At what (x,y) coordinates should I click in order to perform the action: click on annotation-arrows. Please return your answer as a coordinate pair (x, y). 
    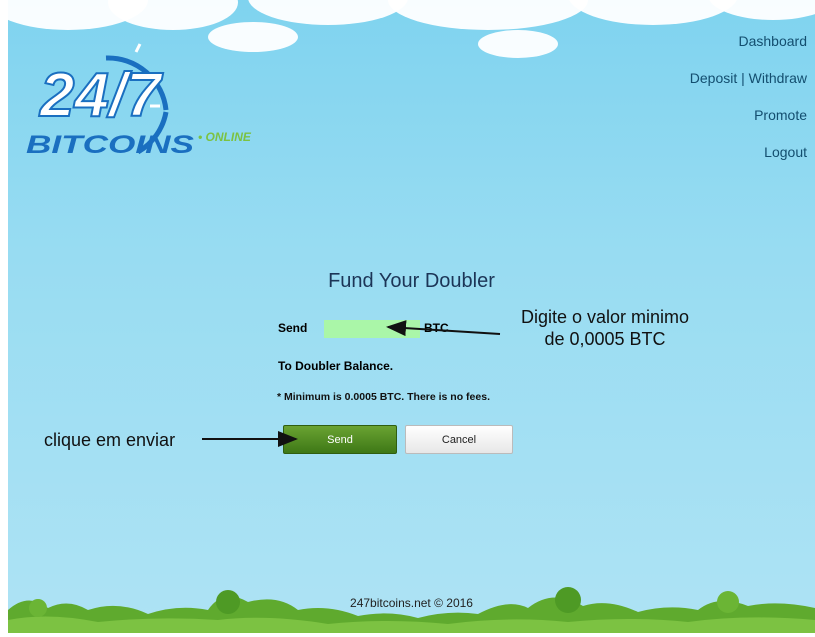
    Looking at the image, I should click on (351, 383).